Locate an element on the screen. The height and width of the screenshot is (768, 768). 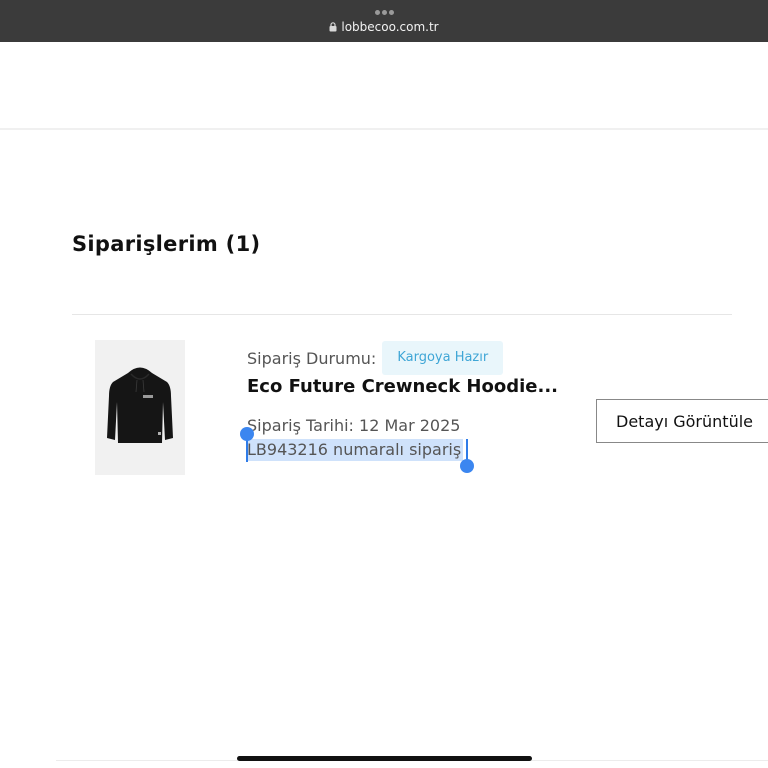
home-indicator is located at coordinates (384, 758).